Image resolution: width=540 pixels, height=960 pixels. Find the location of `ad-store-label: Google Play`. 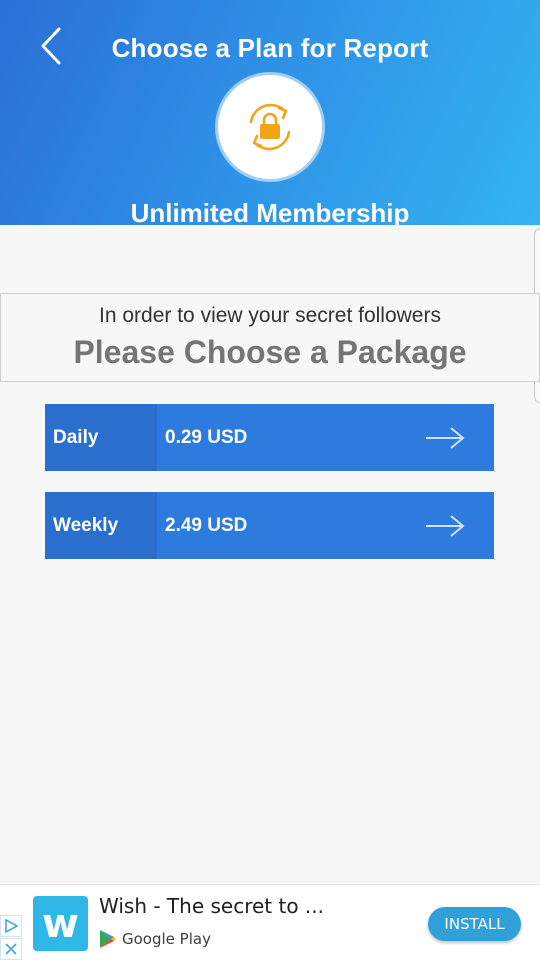

ad-store-label: Google Play is located at coordinates (166, 939).